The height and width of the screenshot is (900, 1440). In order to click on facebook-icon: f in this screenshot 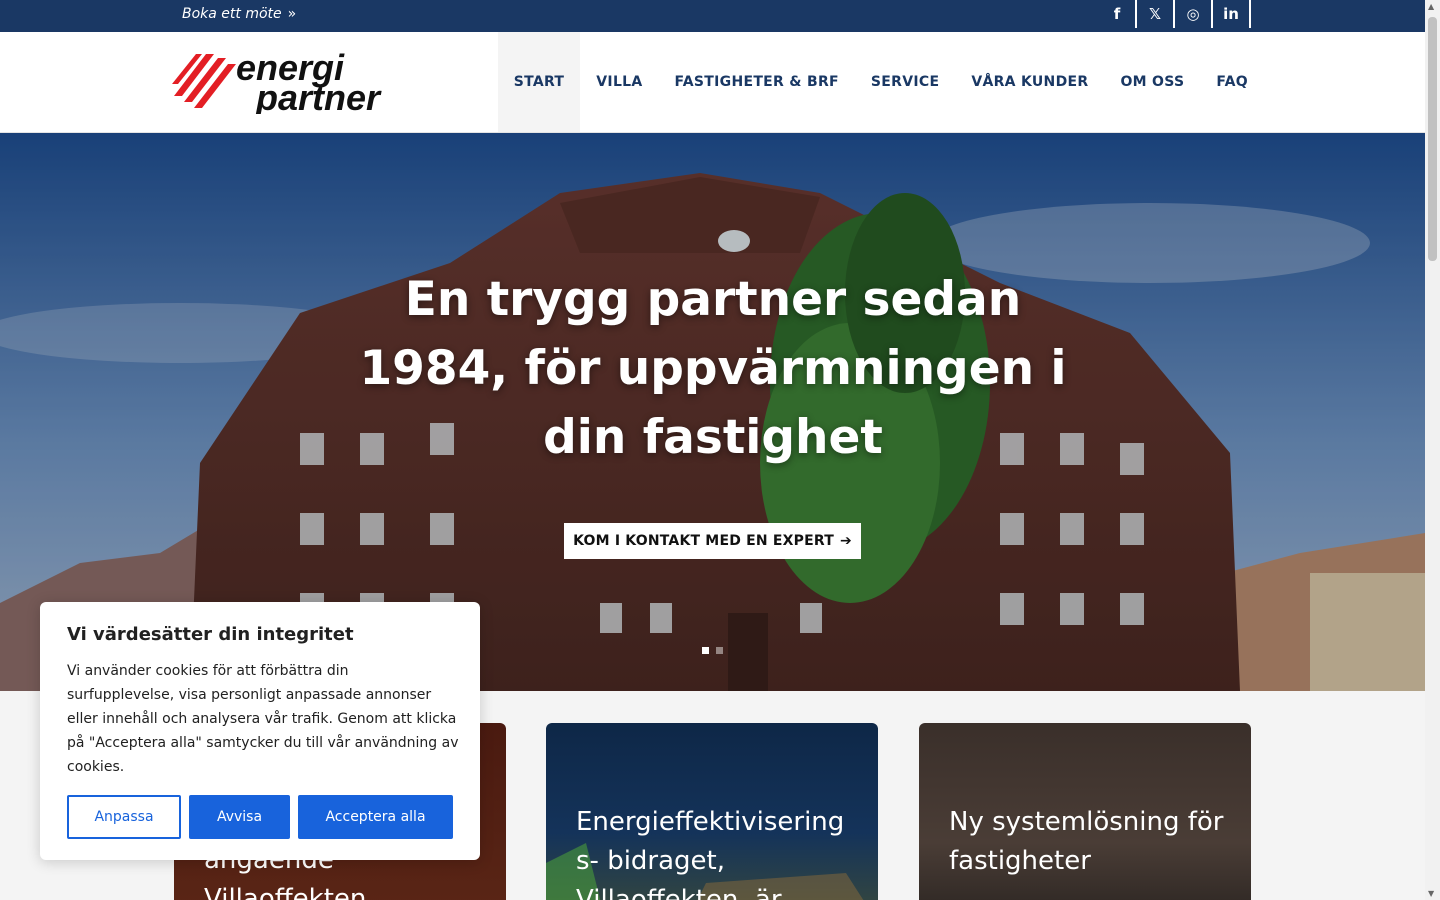, I will do `click(1118, 14)`.